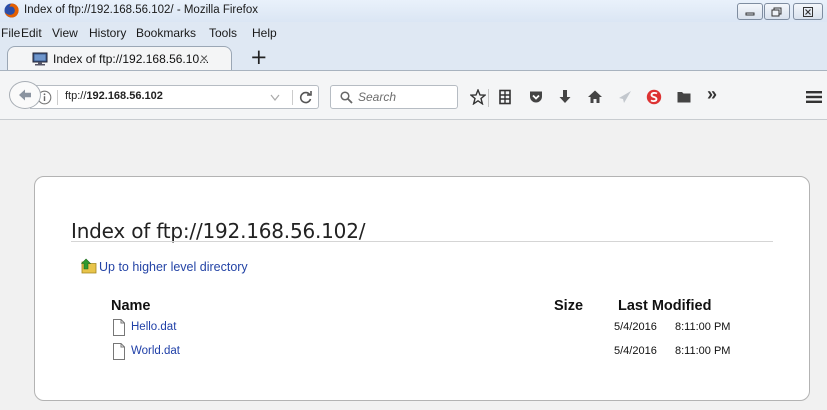  Describe the element at coordinates (10, 33) in the screenshot. I see `menu-file: File` at that location.